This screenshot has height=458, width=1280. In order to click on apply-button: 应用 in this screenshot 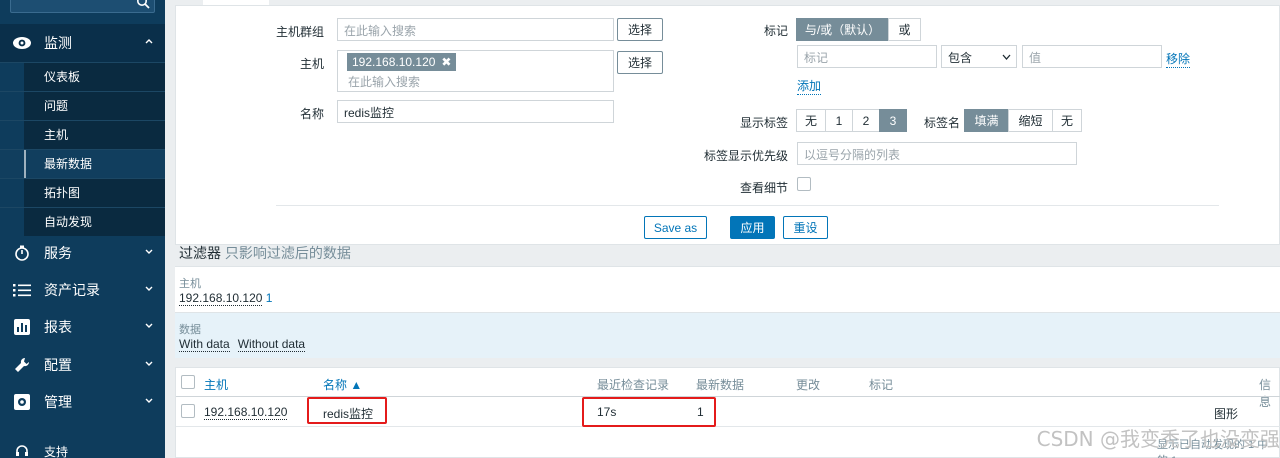, I will do `click(752, 227)`.